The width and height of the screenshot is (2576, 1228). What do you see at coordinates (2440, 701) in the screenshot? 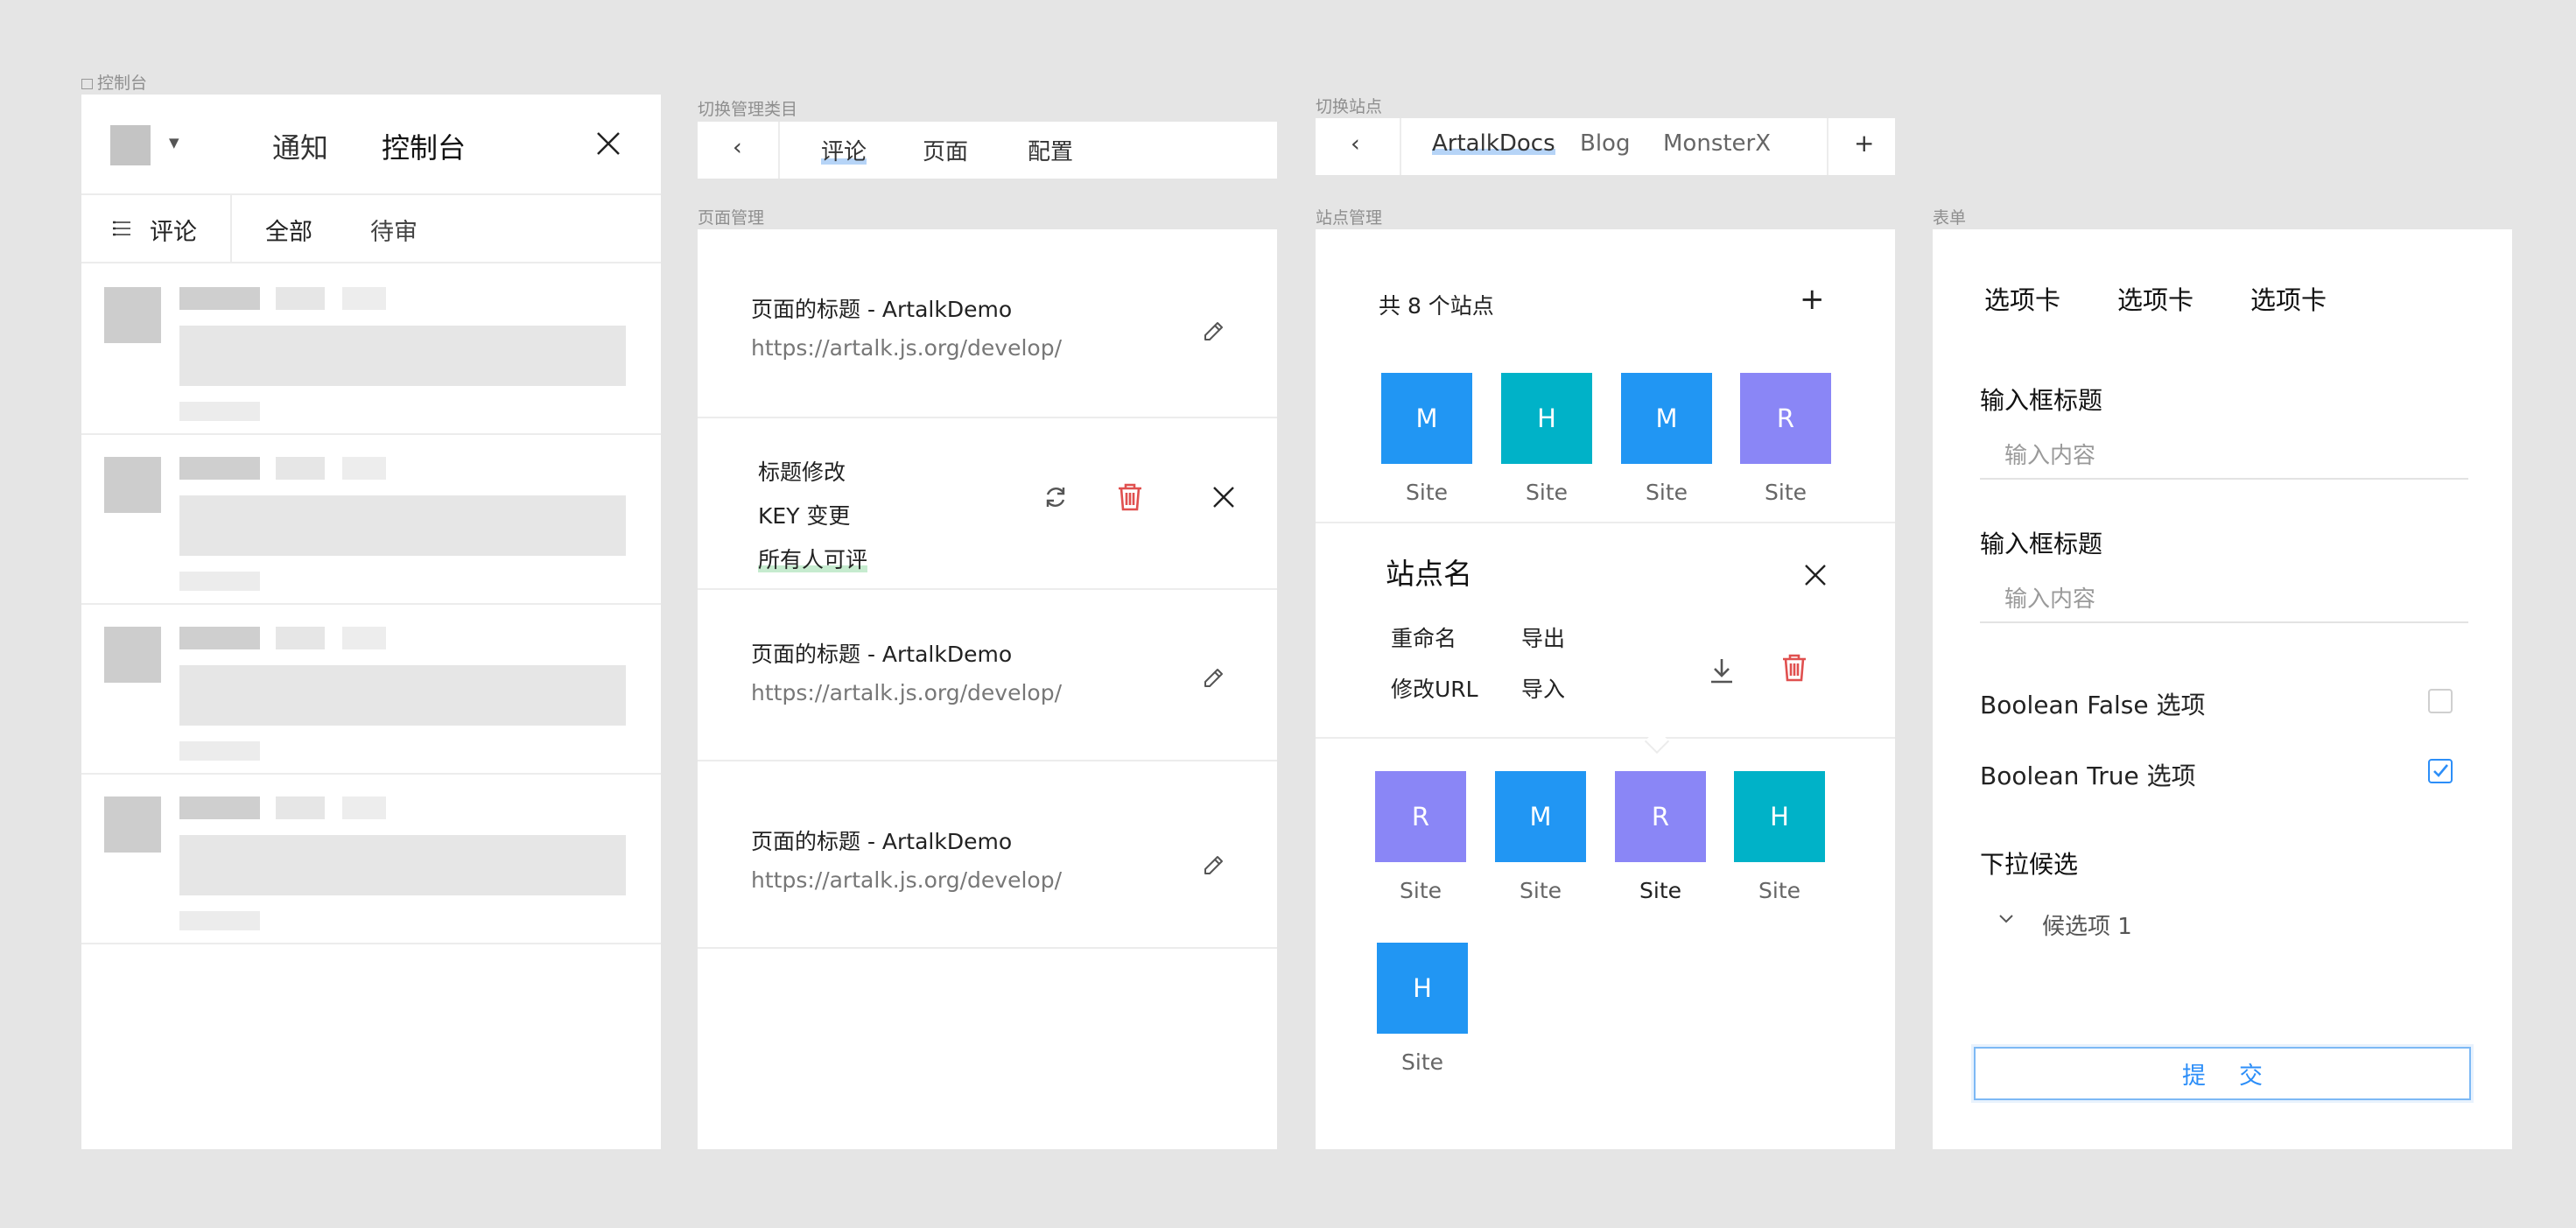
I see `bool-false-checkbox` at bounding box center [2440, 701].